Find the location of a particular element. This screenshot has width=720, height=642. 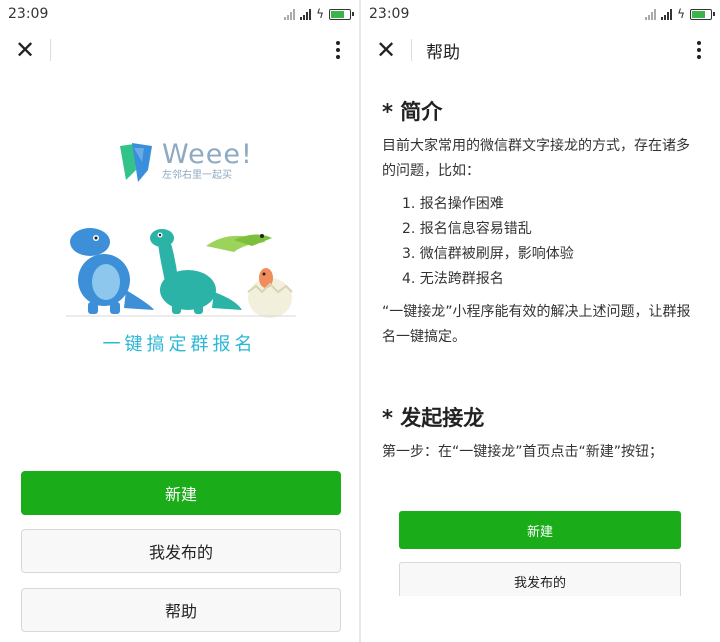

page-title: 帮助 is located at coordinates (443, 52).